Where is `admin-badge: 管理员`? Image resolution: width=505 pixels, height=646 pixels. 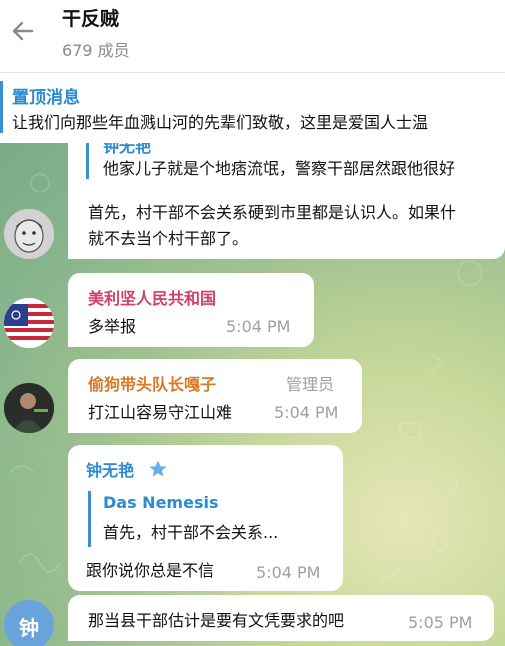 admin-badge: 管理员 is located at coordinates (310, 384).